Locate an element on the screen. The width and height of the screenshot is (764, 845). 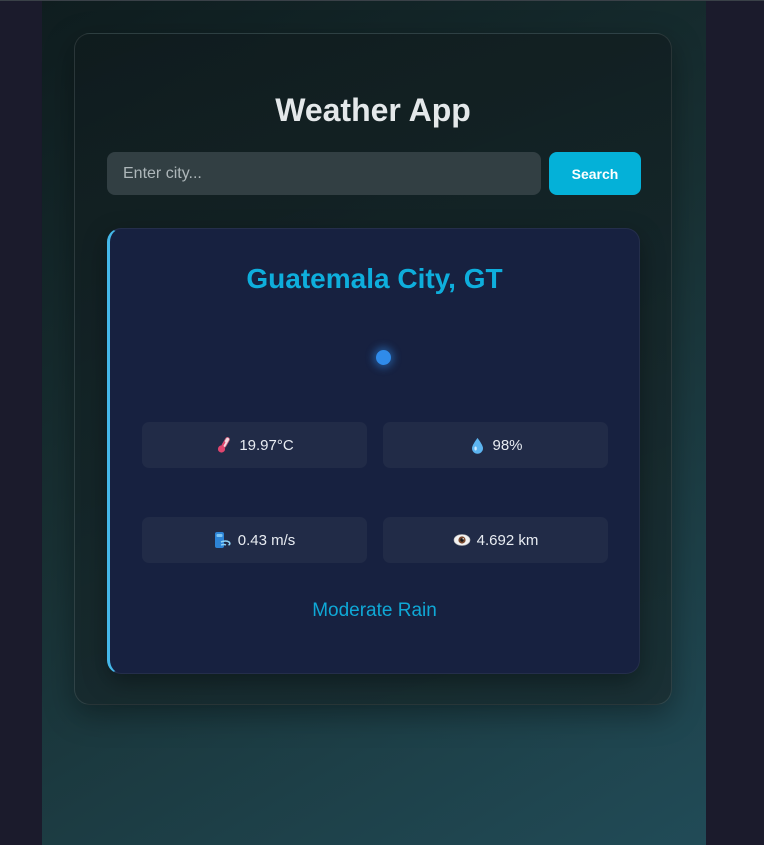
droplet-icon is located at coordinates (477, 445).